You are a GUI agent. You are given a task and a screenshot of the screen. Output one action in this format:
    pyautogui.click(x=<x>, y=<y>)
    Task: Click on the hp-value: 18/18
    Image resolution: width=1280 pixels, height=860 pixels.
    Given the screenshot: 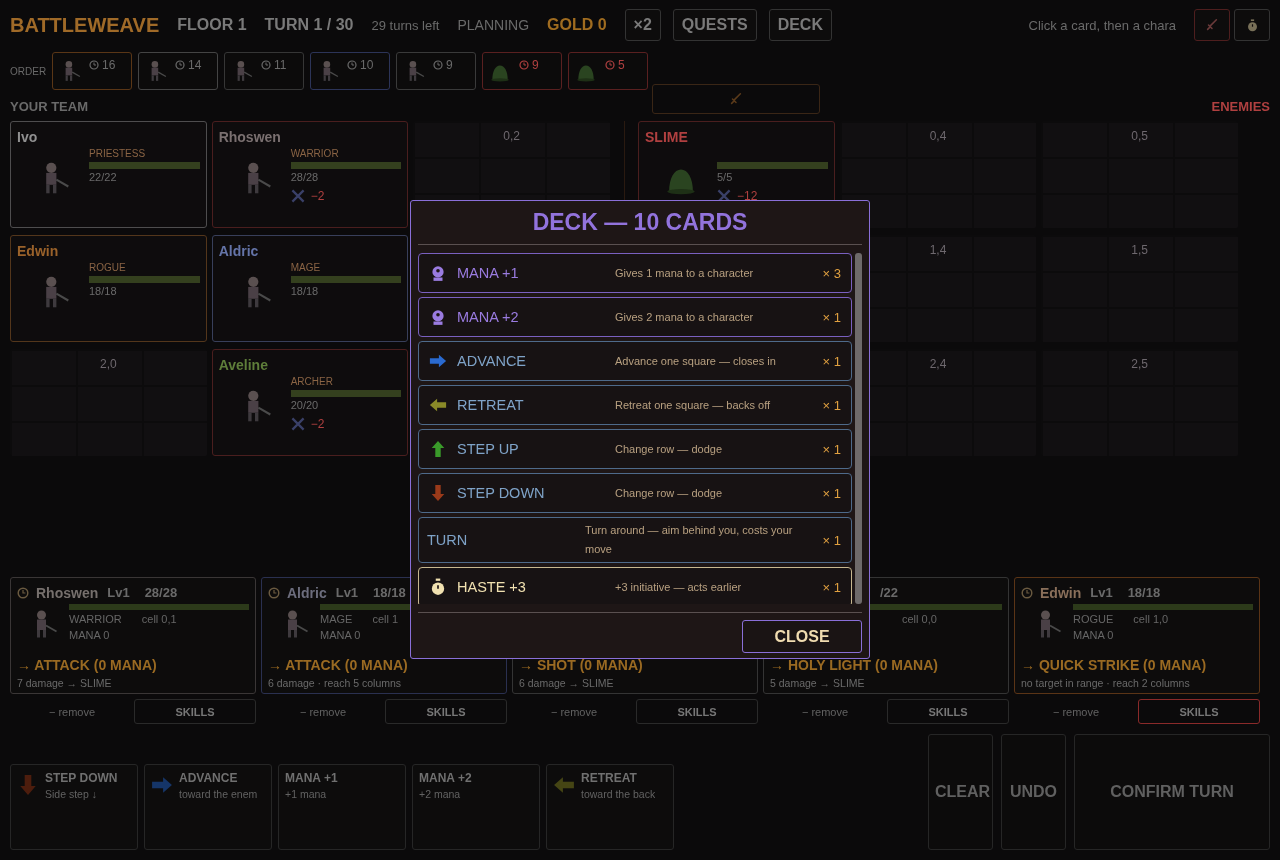 What is the action you would take?
    pyautogui.click(x=1144, y=593)
    